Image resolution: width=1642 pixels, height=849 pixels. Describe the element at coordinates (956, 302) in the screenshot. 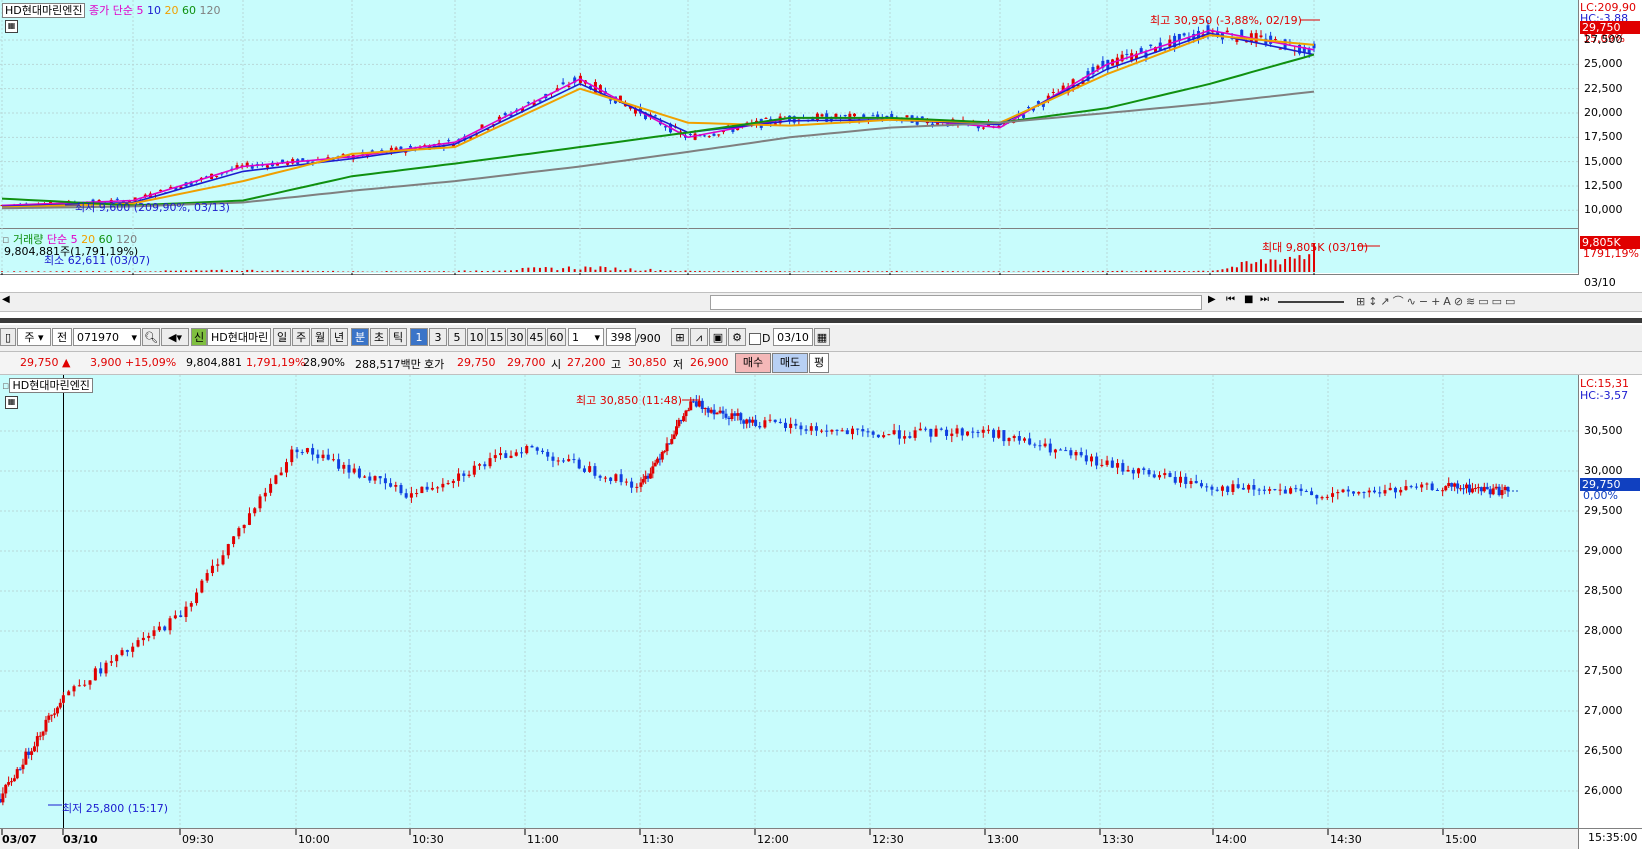

I see `scroll-thumb` at that location.